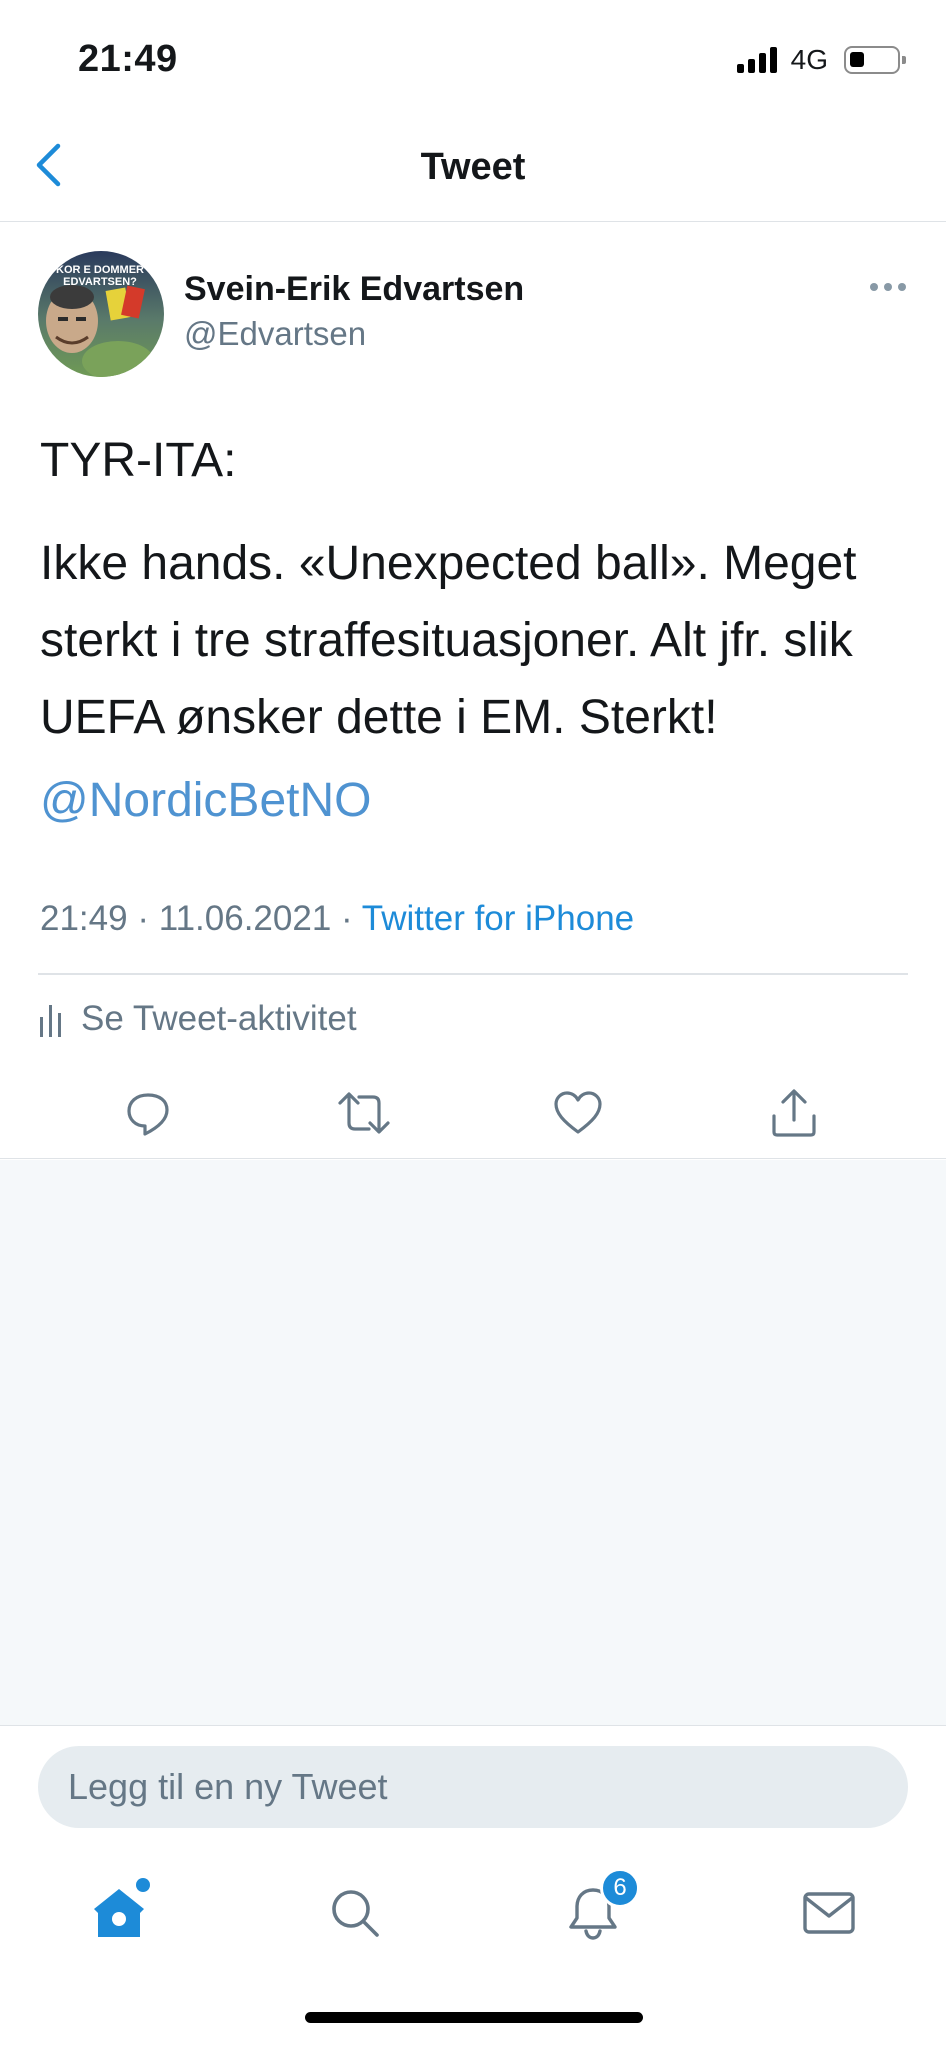 The image size is (946, 2048). I want to click on signal-icon, so click(756, 60).